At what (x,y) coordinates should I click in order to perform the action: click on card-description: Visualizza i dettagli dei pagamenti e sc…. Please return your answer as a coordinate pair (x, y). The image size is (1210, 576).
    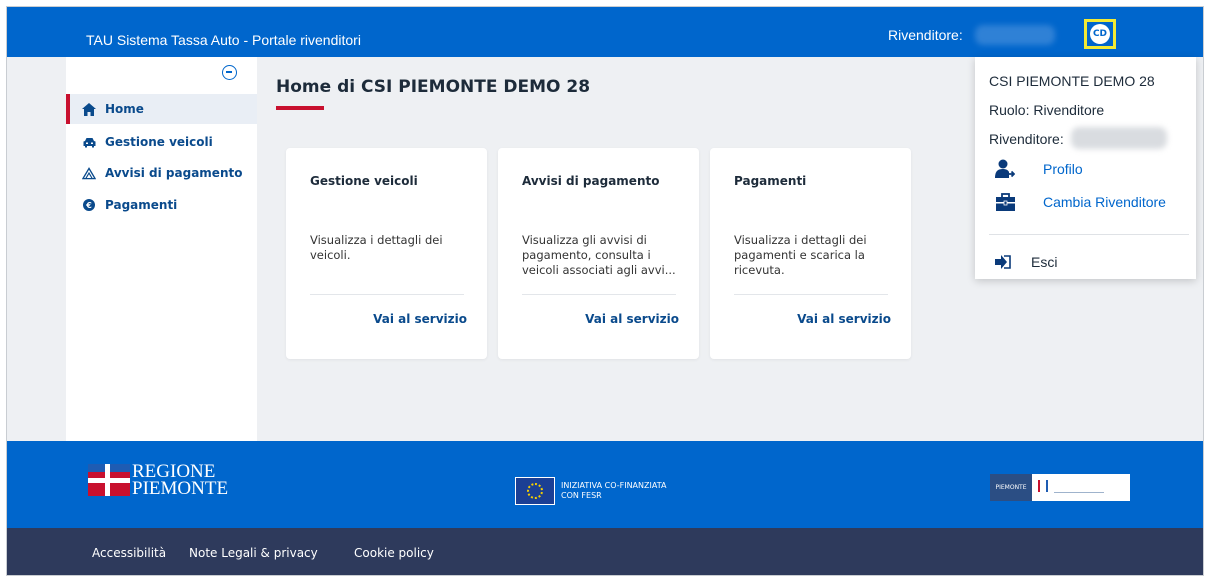
    Looking at the image, I should click on (800, 255).